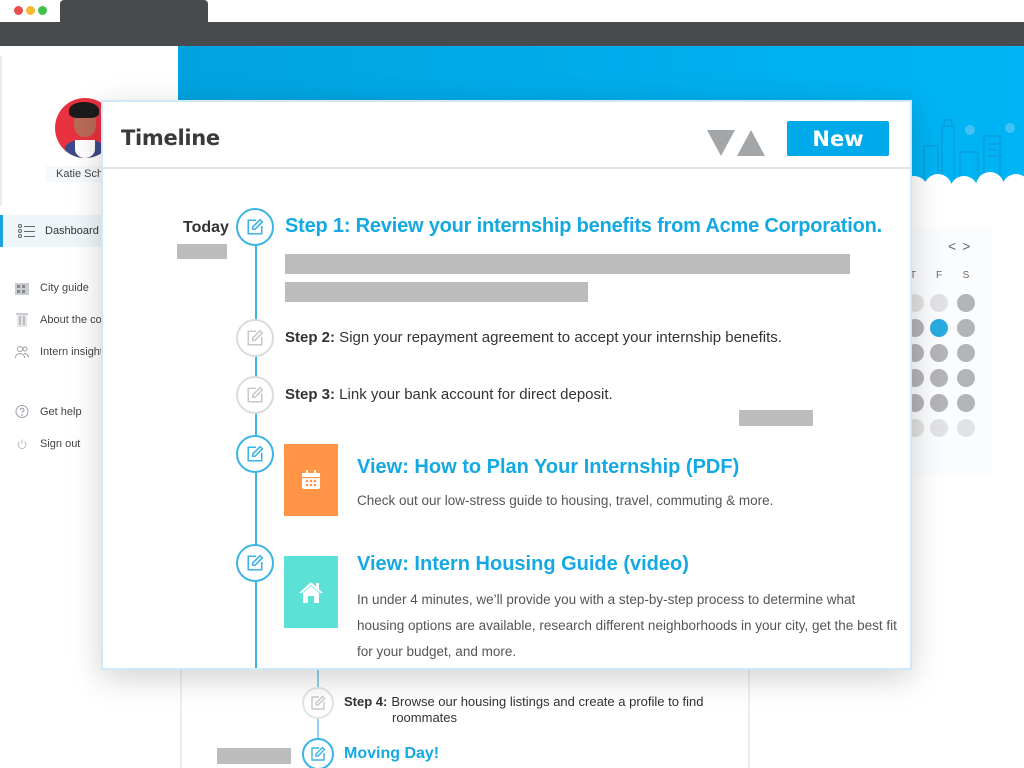  I want to click on browser-toolbar, so click(512, 34).